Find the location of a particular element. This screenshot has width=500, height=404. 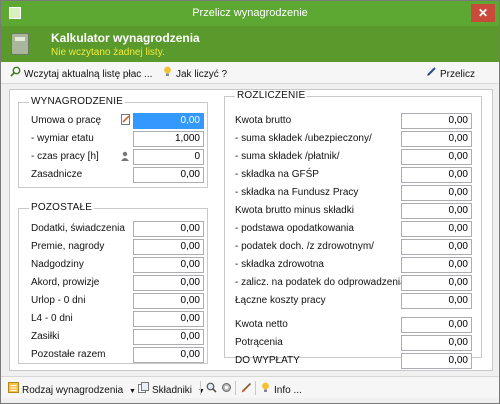

label-pozostale-razem: Pozostałe razem is located at coordinates (68, 354).